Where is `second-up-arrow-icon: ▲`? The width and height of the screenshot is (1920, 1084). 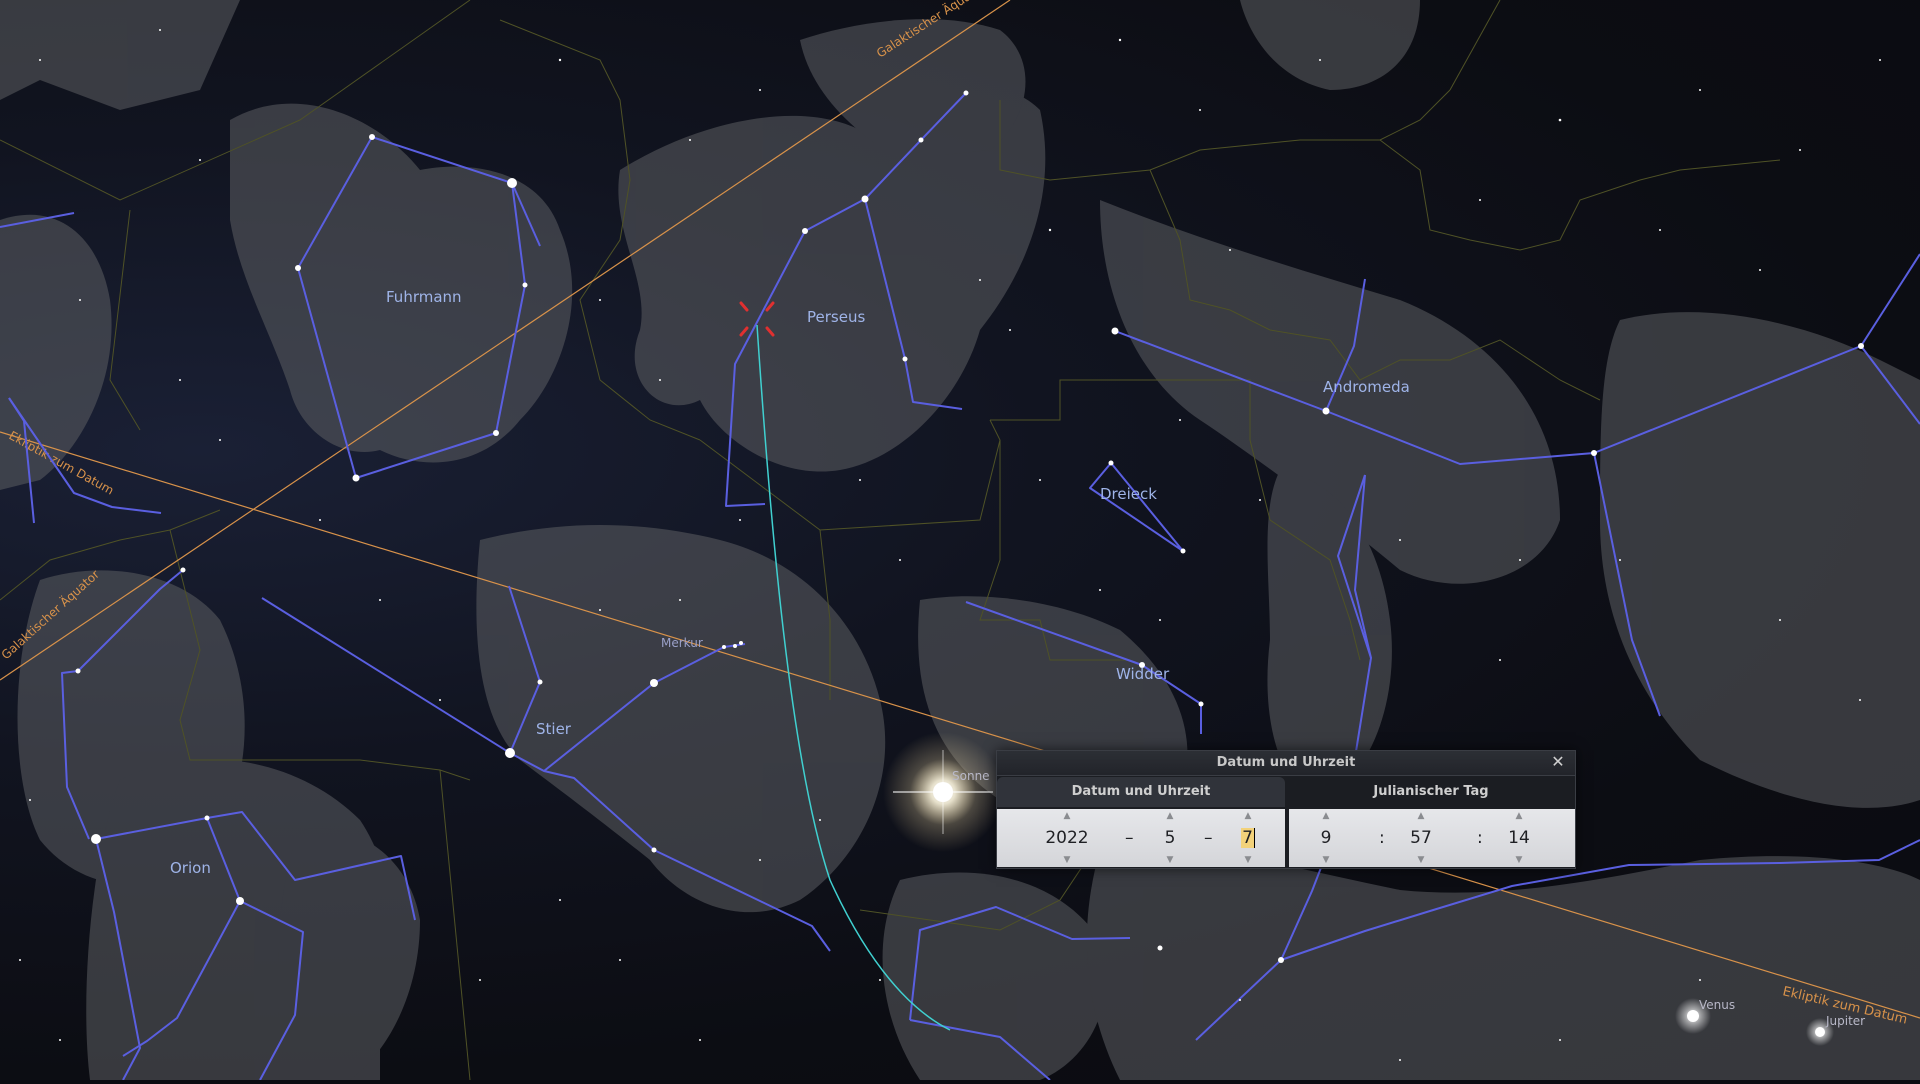
second-up-arrow-icon: ▲ is located at coordinates (1519, 816).